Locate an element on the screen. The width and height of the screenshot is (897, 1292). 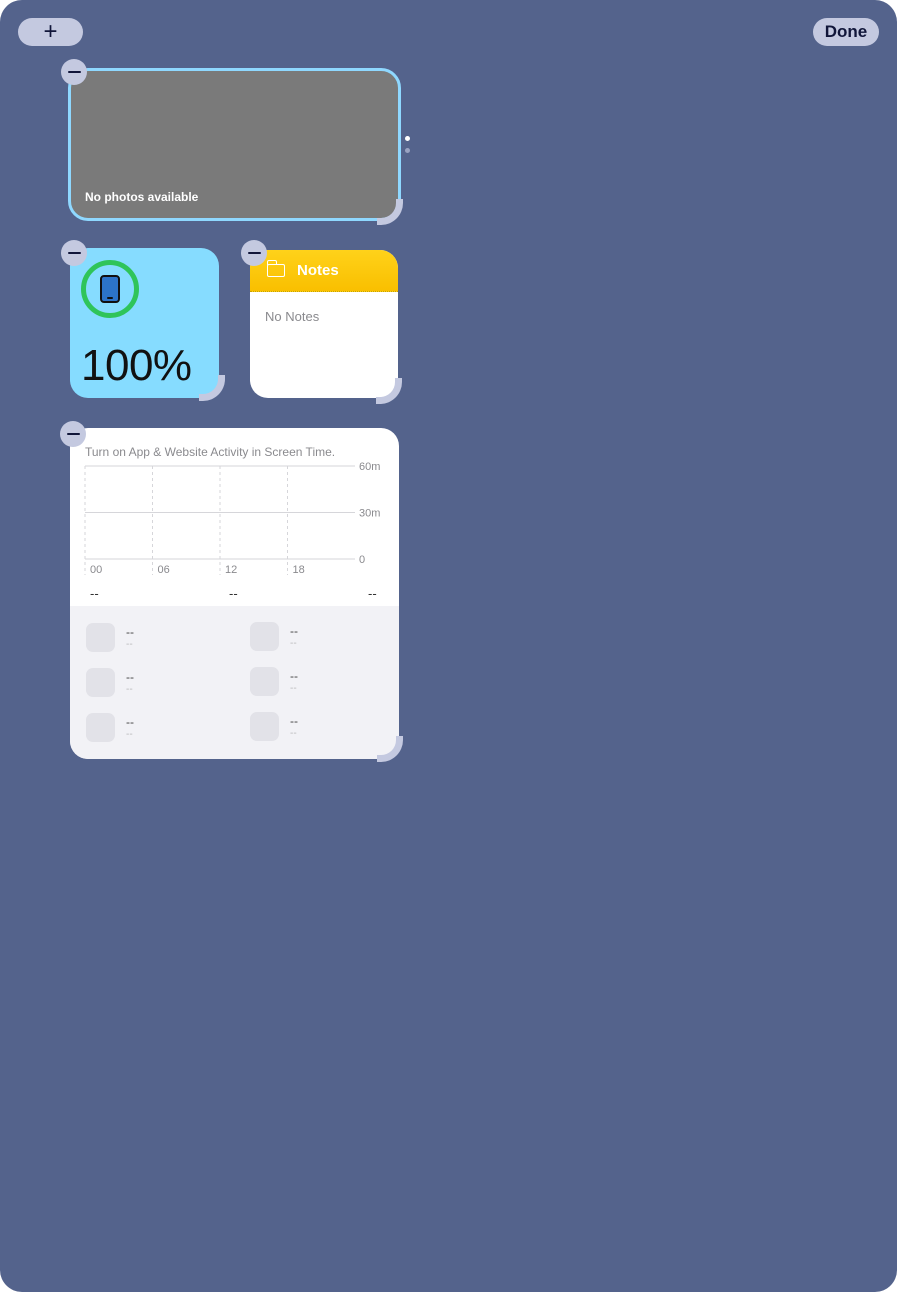
folder-icon is located at coordinates (275, 268).